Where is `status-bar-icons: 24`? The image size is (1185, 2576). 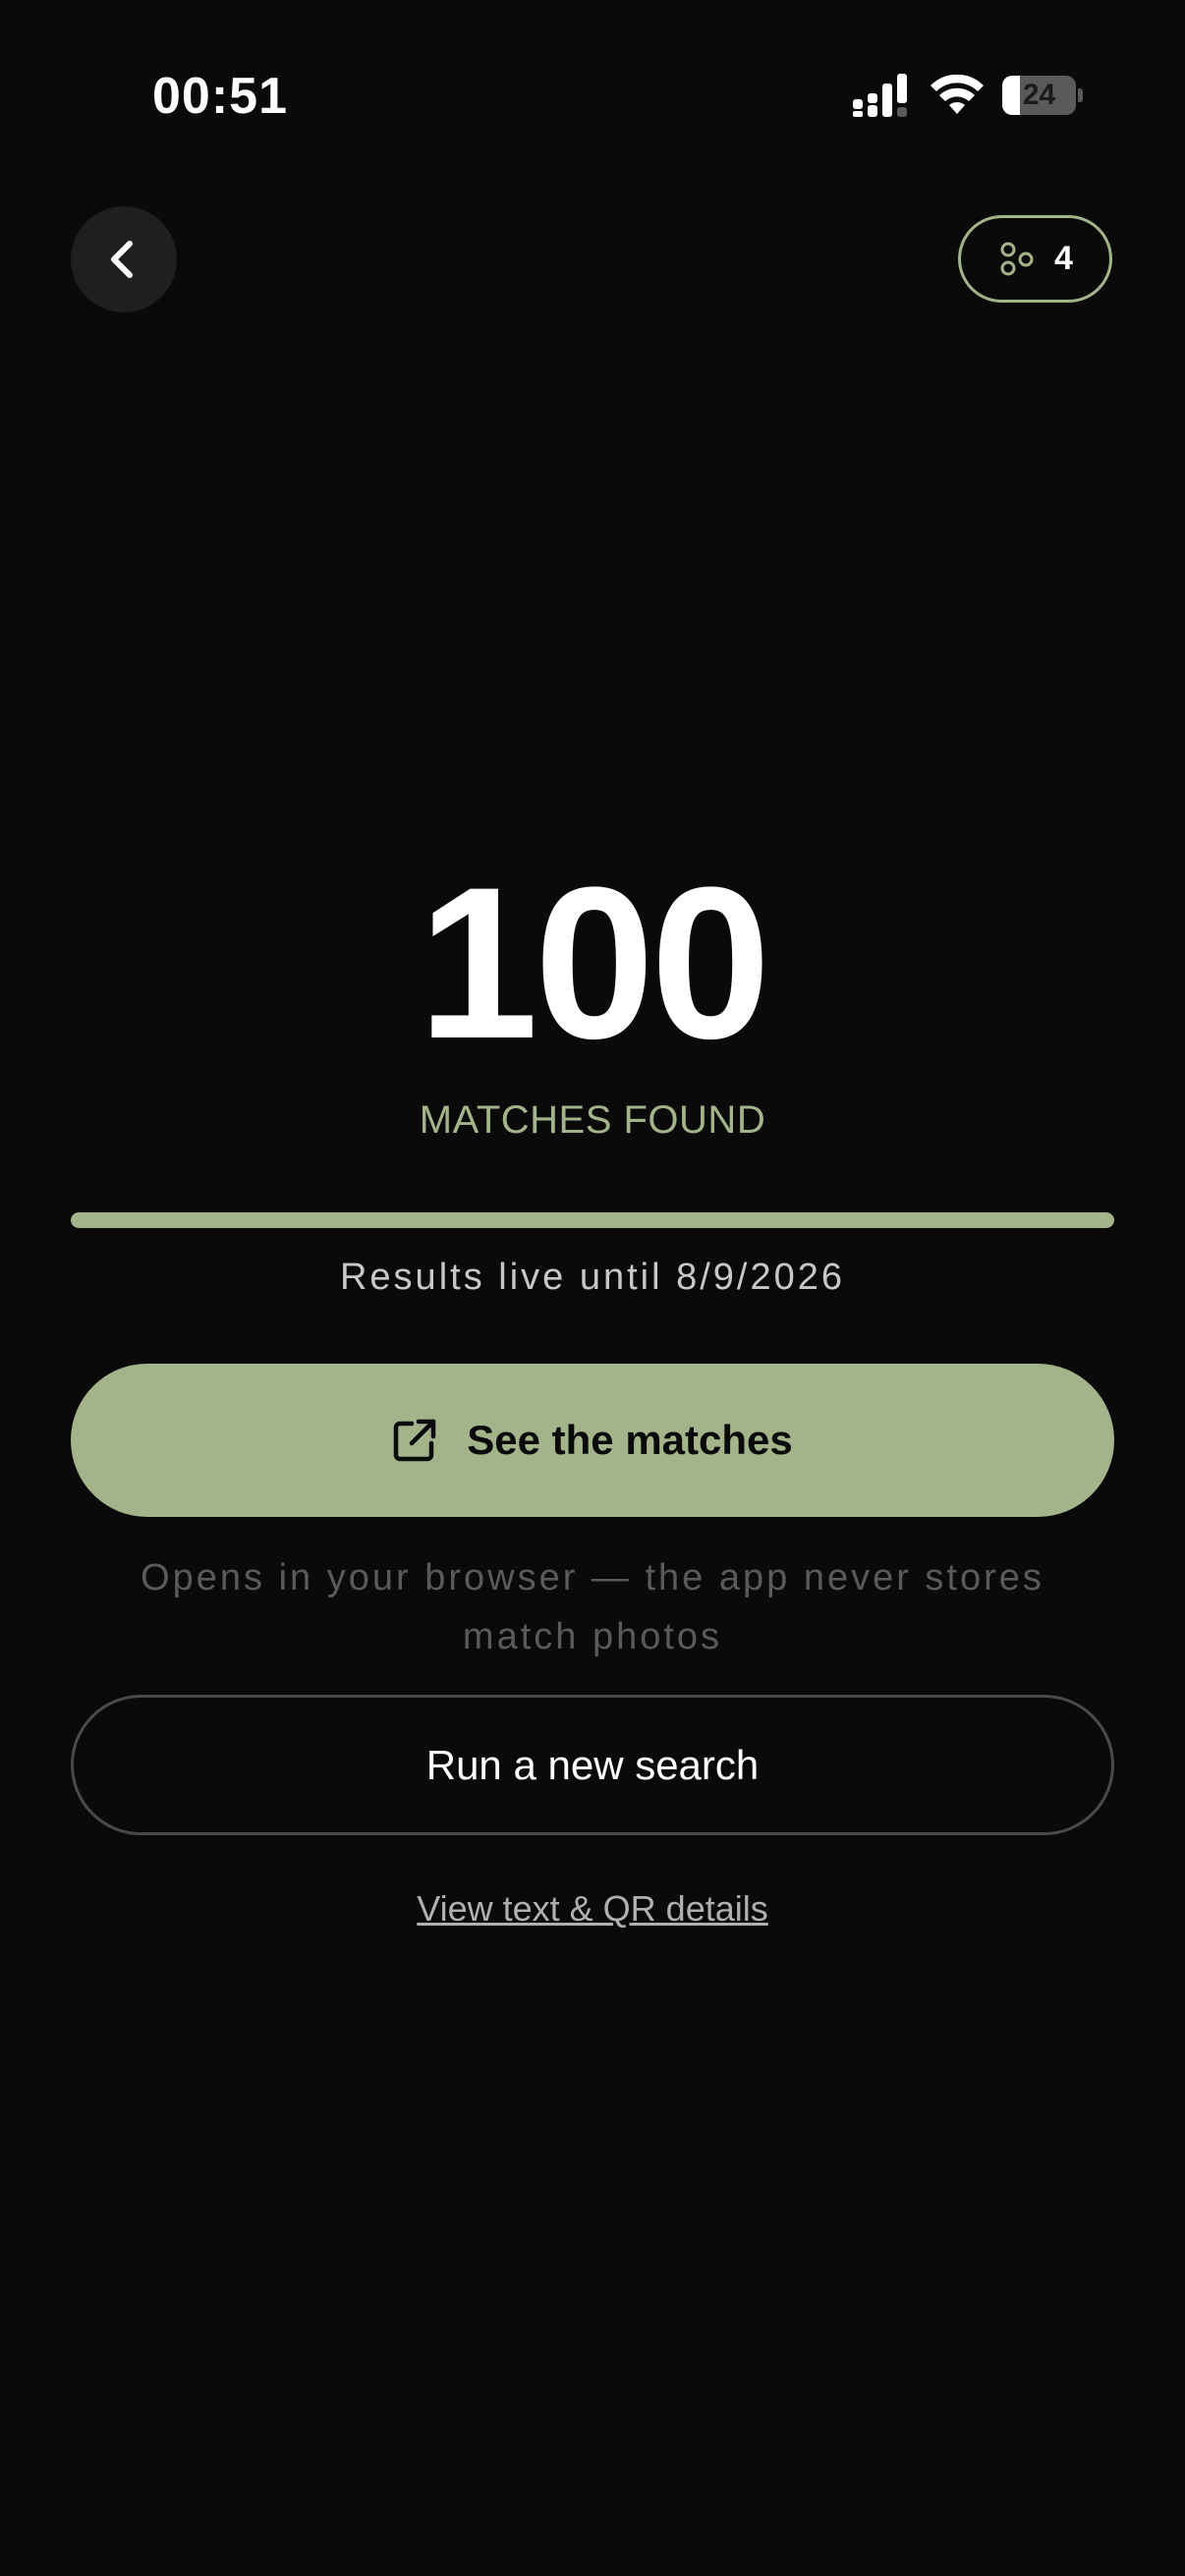 status-bar-icons: 24 is located at coordinates (968, 95).